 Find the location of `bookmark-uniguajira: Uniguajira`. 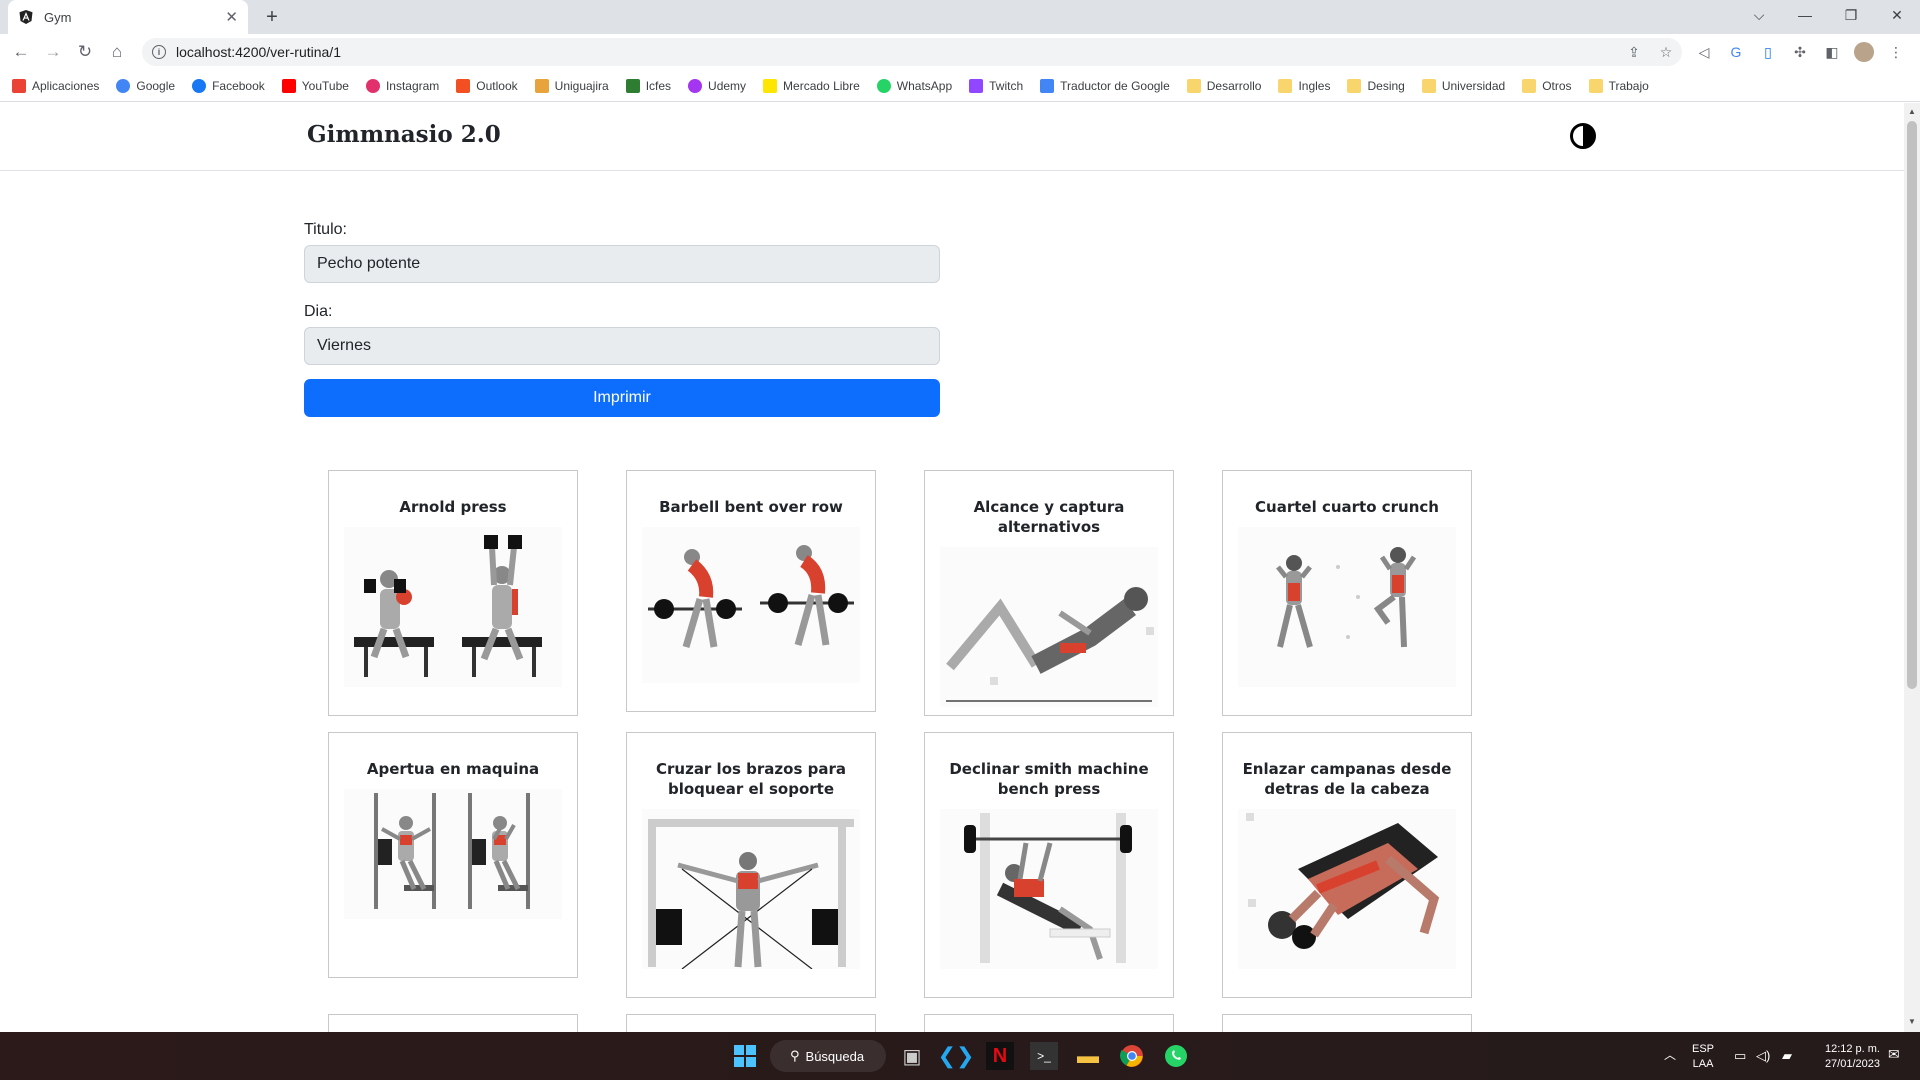

bookmark-uniguajira: Uniguajira is located at coordinates (571, 85).